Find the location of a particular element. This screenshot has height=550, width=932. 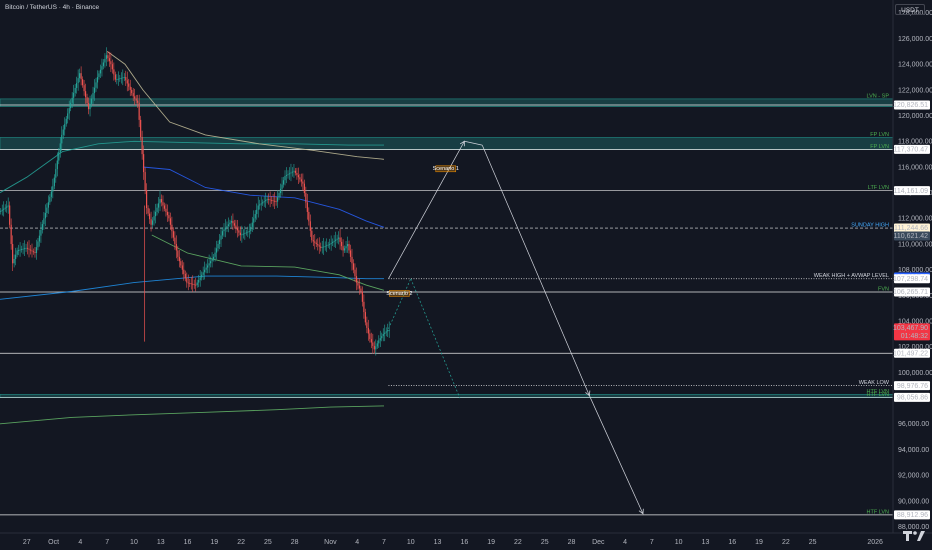

tradingview-logo-icon is located at coordinates (914, 536).